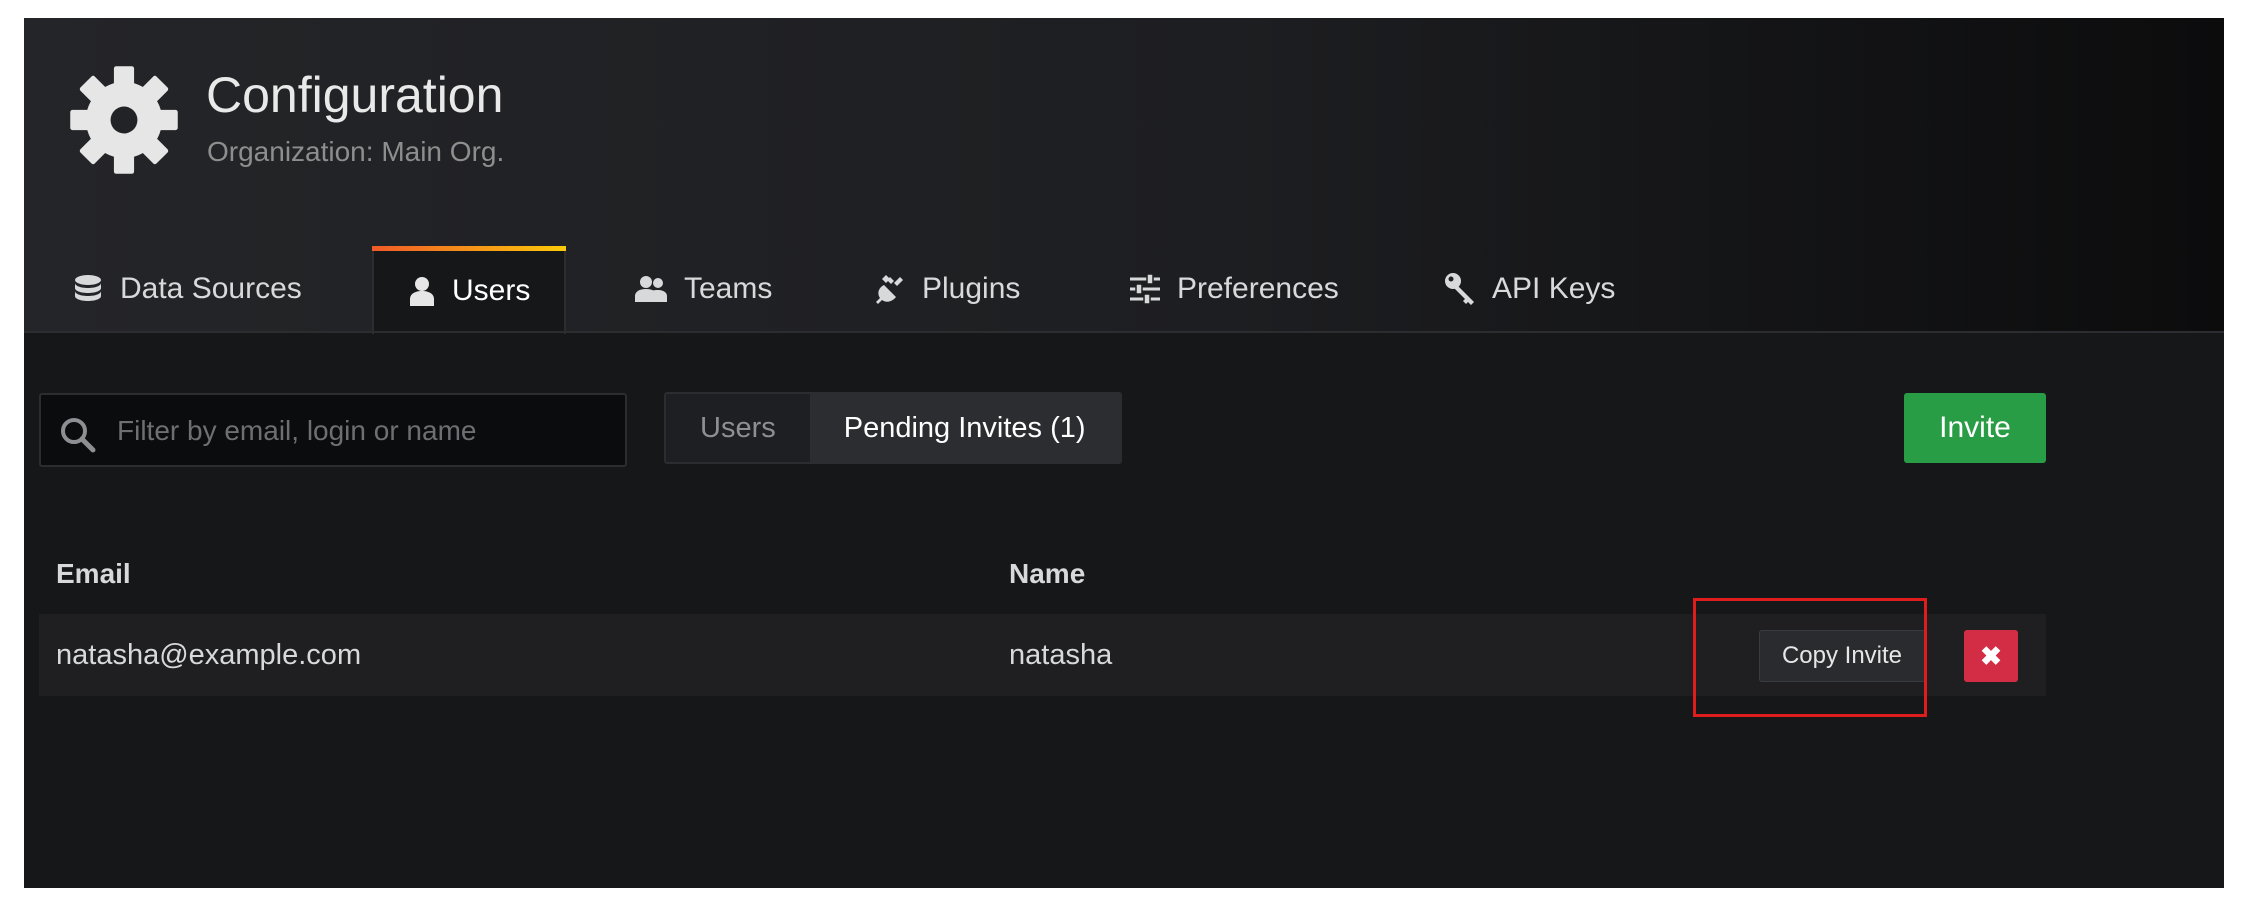  What do you see at coordinates (971, 288) in the screenshot?
I see `tab-label: Plugins` at bounding box center [971, 288].